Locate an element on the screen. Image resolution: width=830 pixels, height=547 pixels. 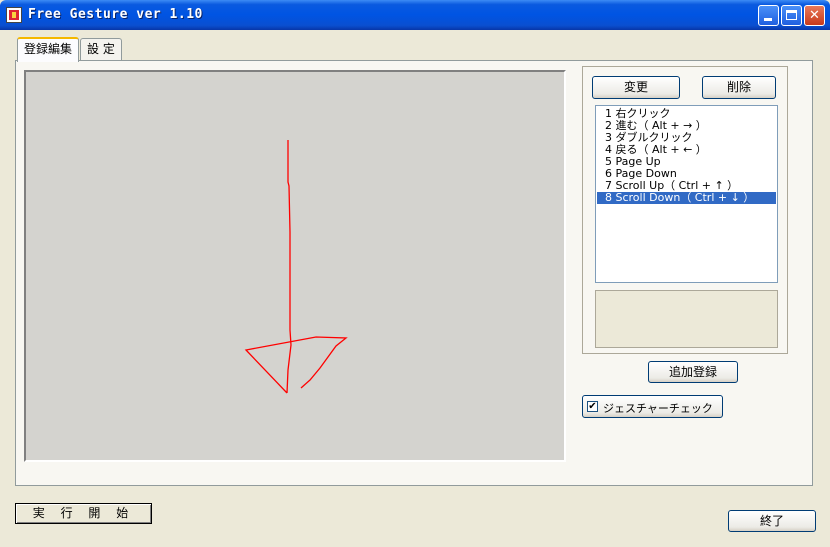
gesture-check-toggle: ✔ ジェスチャーチェック is located at coordinates (652, 406).